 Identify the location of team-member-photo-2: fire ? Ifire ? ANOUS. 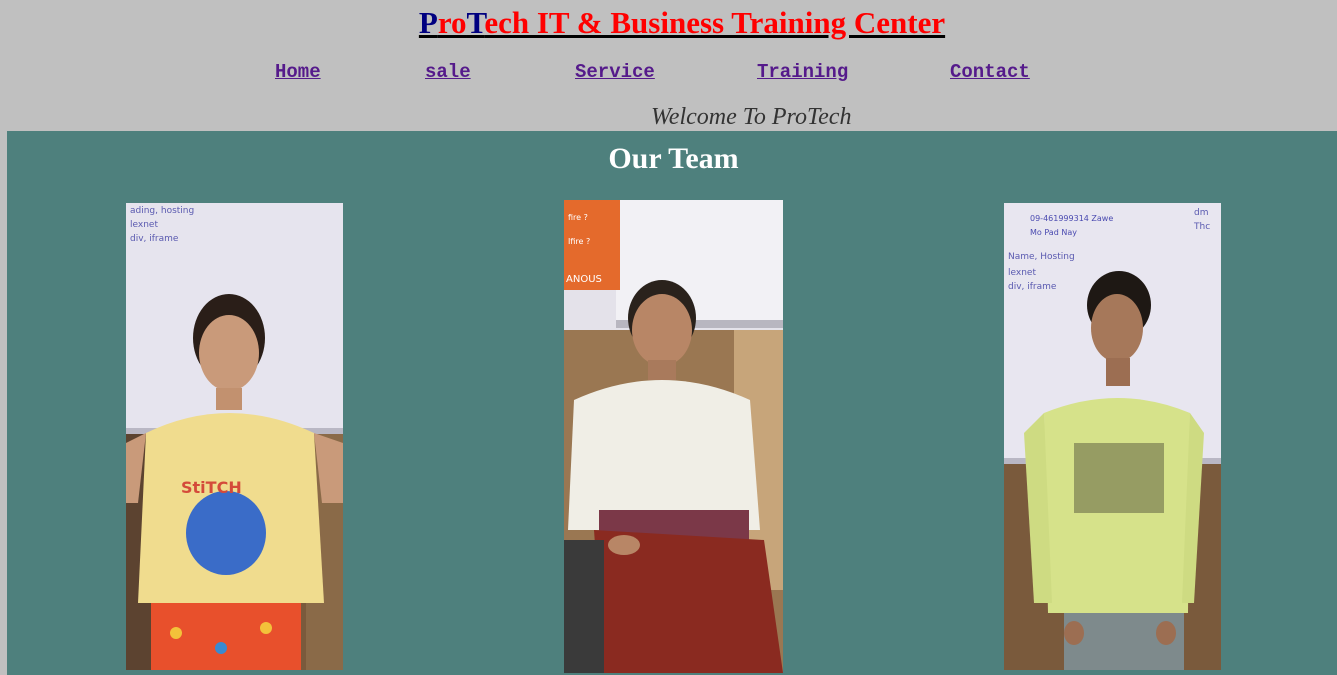
(673, 436).